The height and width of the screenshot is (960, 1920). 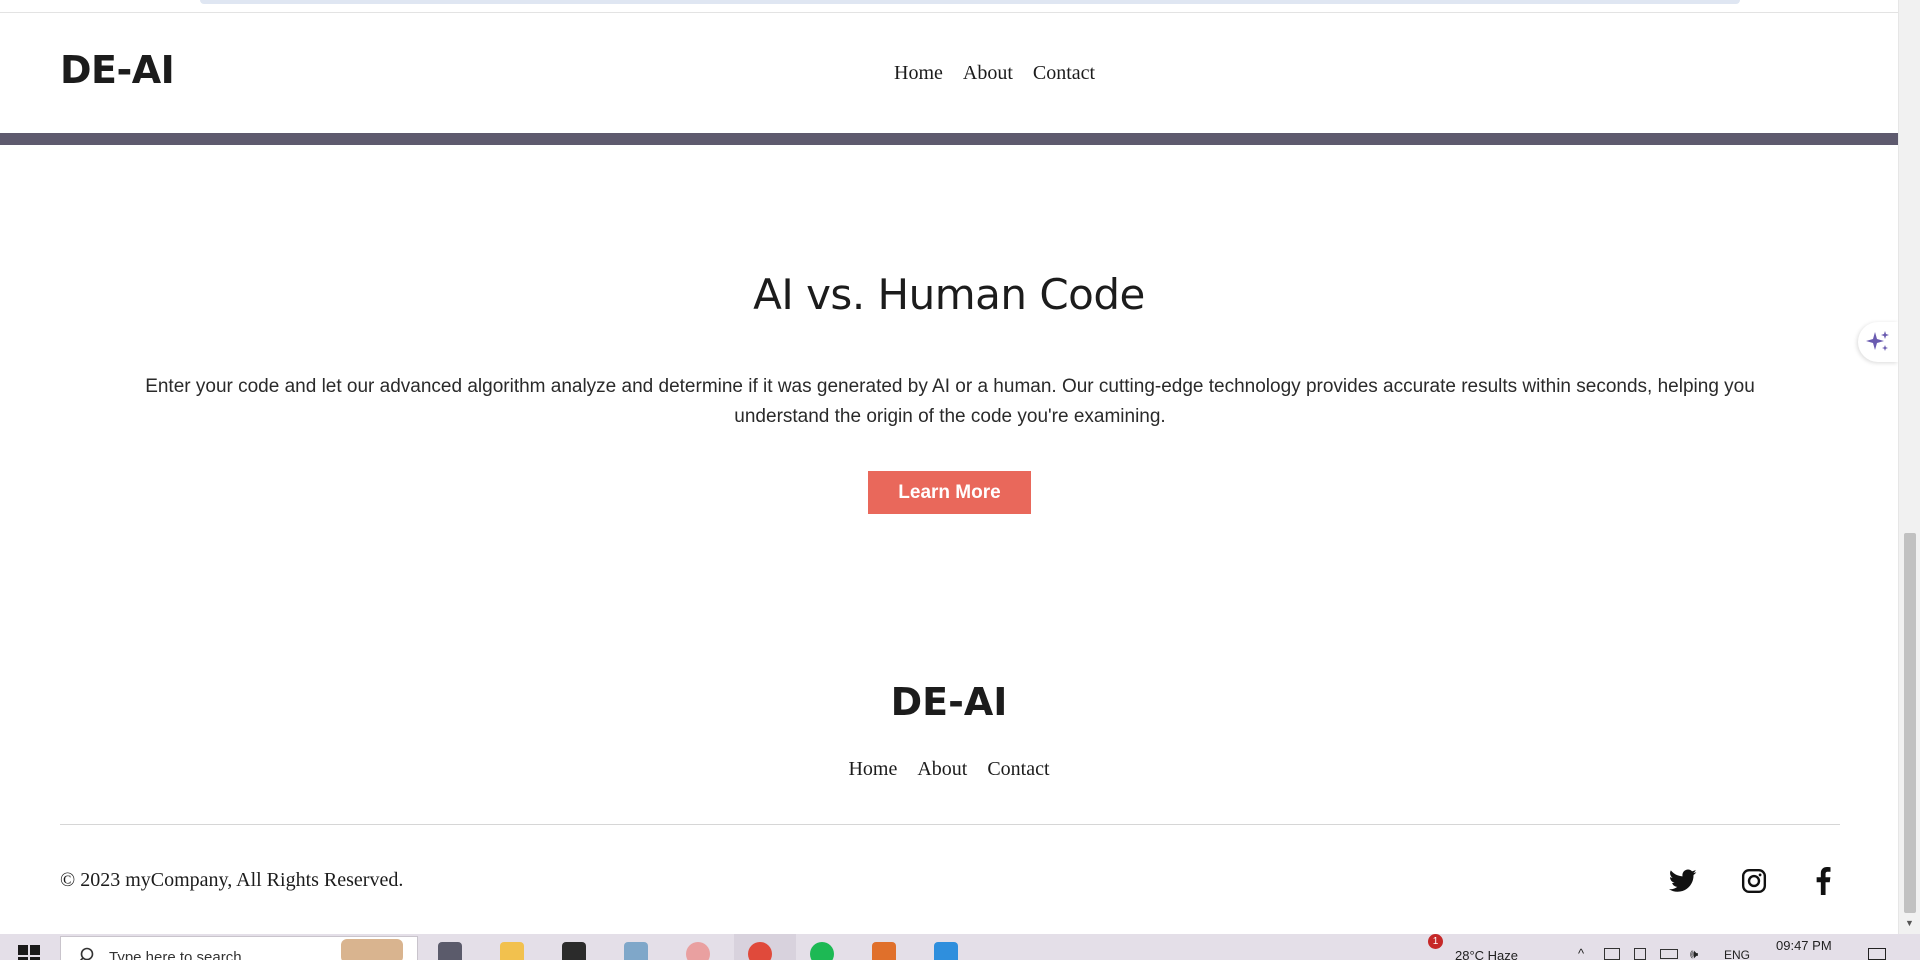 I want to click on chrome-icon, so click(x=760, y=951).